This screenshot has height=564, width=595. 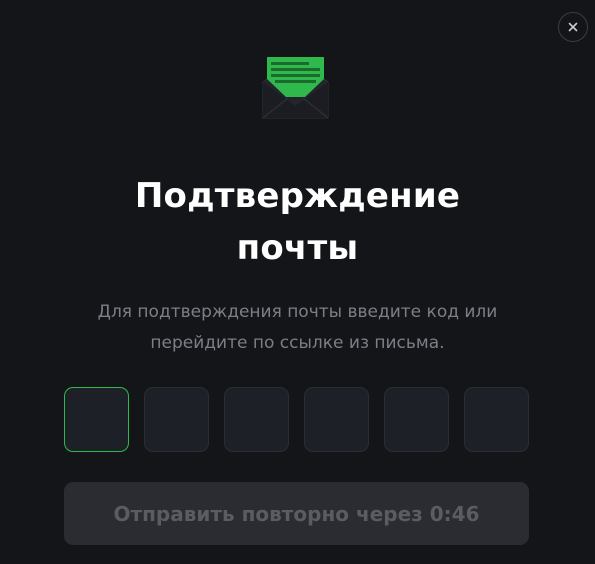 What do you see at coordinates (297, 343) in the screenshot?
I see `instructions-line-2: перейдите по ссылке из письма.` at bounding box center [297, 343].